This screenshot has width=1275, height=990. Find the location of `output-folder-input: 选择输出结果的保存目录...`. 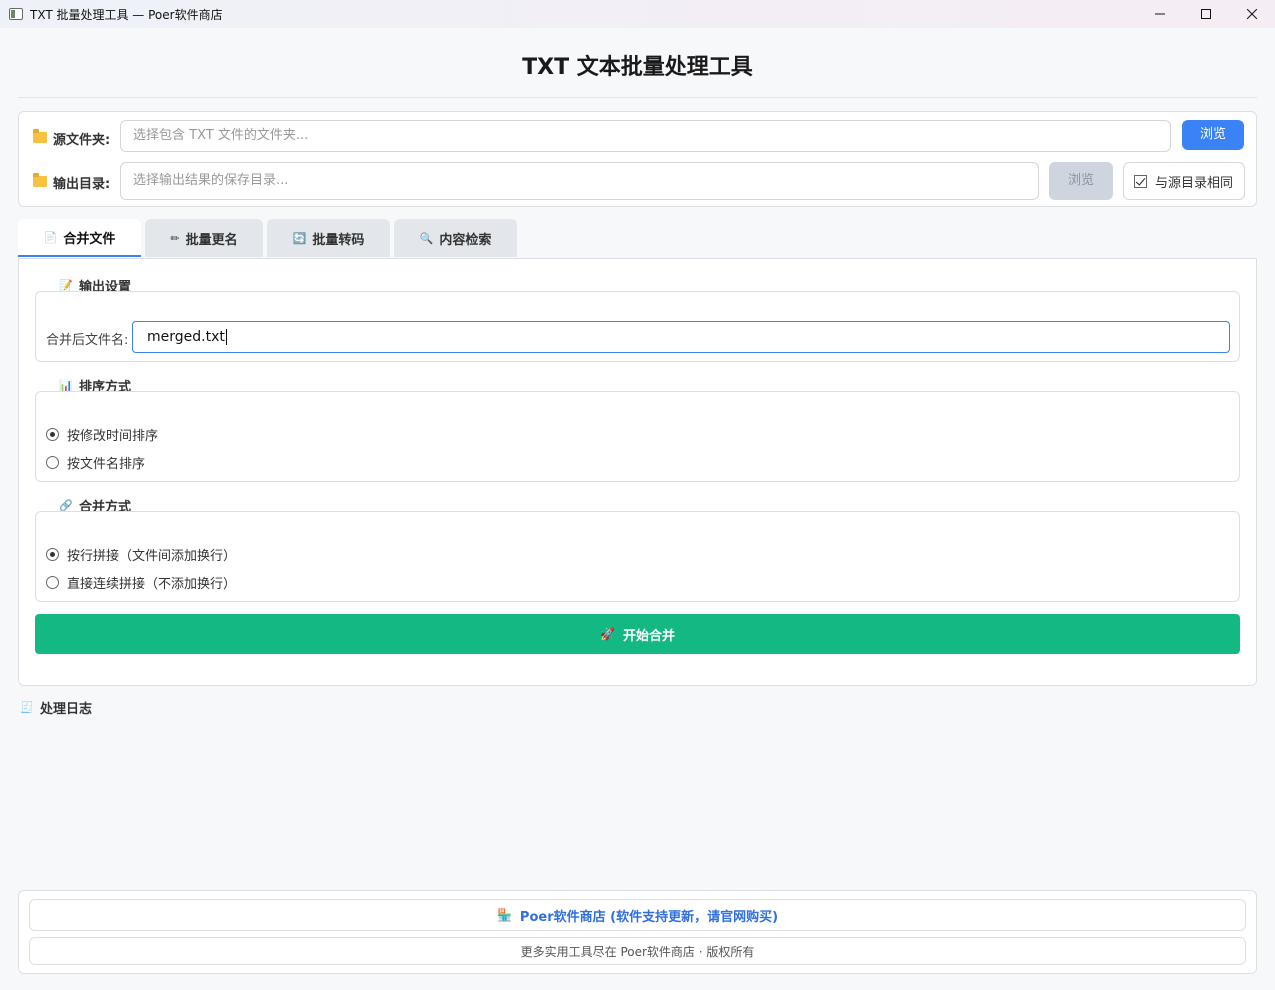

output-folder-input: 选择输出结果的保存目录... is located at coordinates (579, 181).